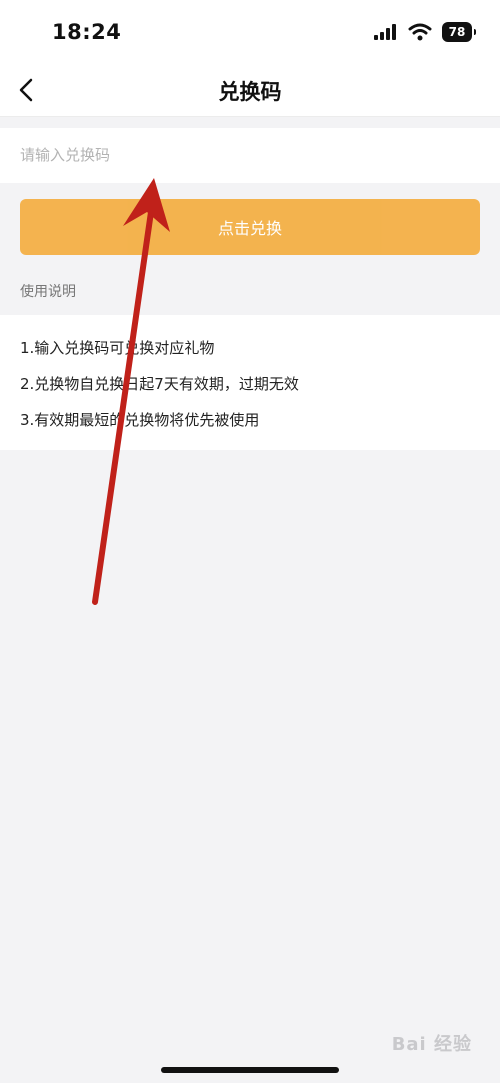 The image size is (500, 1083). I want to click on instruction-item: 1.输入兑换码可兑换对应礼物, so click(117, 348).